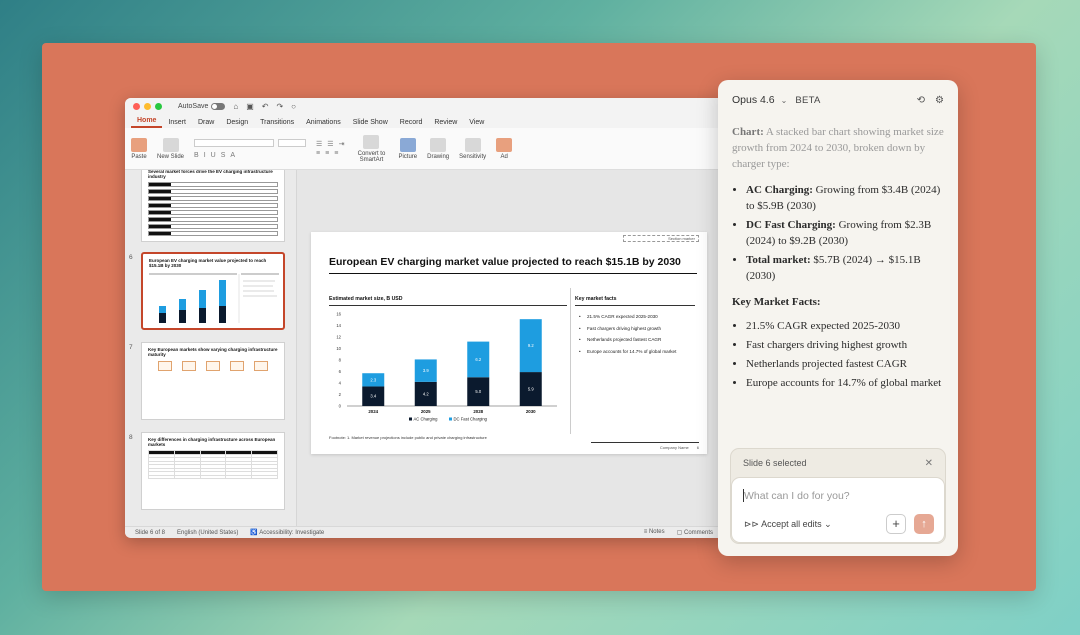 The image size is (1080, 635). I want to click on tab-animations: Animations, so click(323, 123).